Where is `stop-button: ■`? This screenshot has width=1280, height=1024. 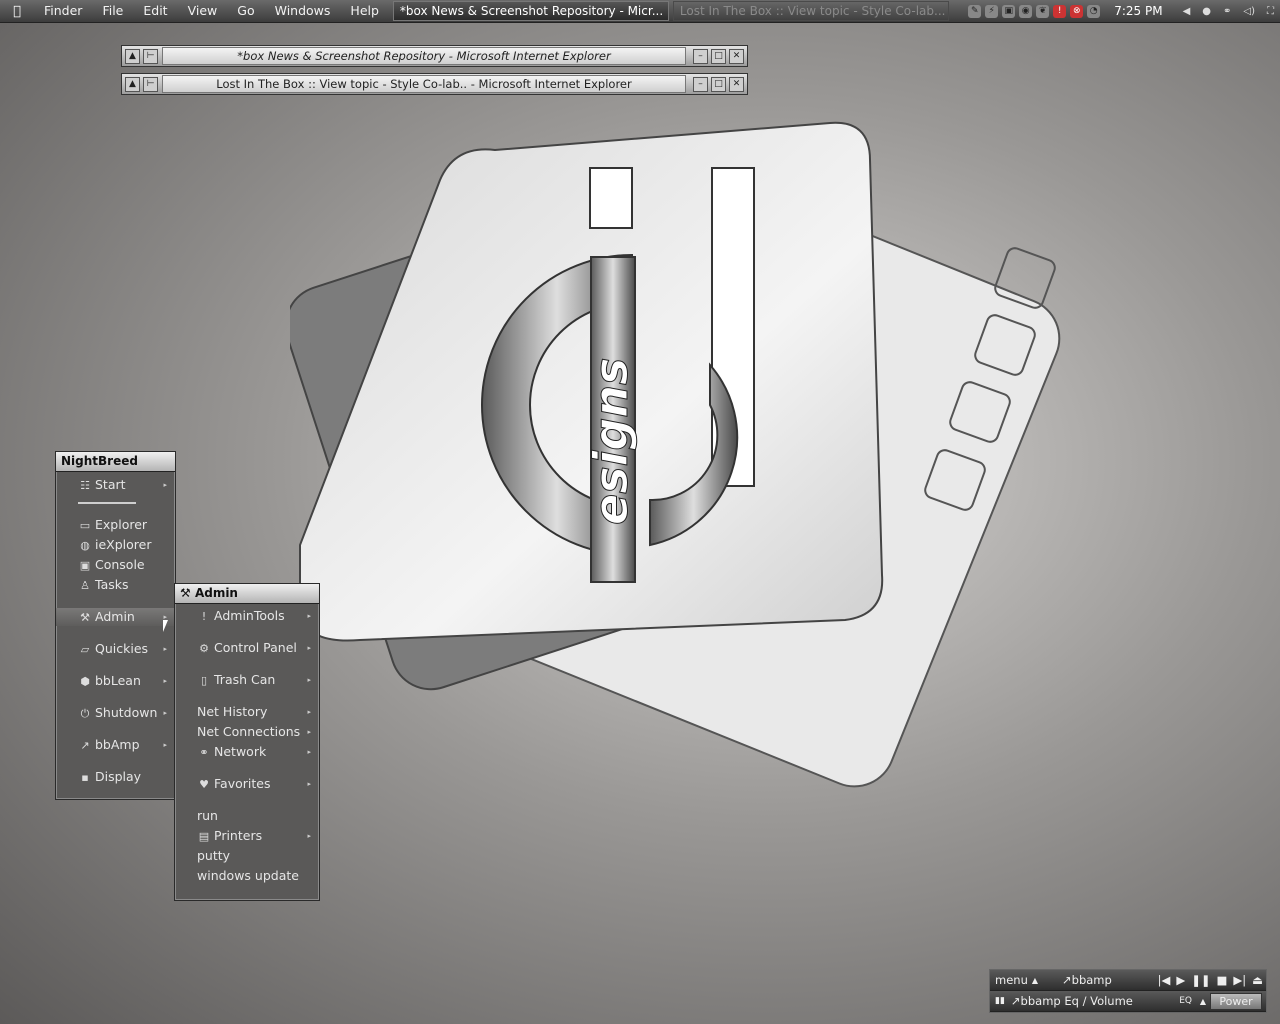 stop-button: ■ is located at coordinates (1222, 980).